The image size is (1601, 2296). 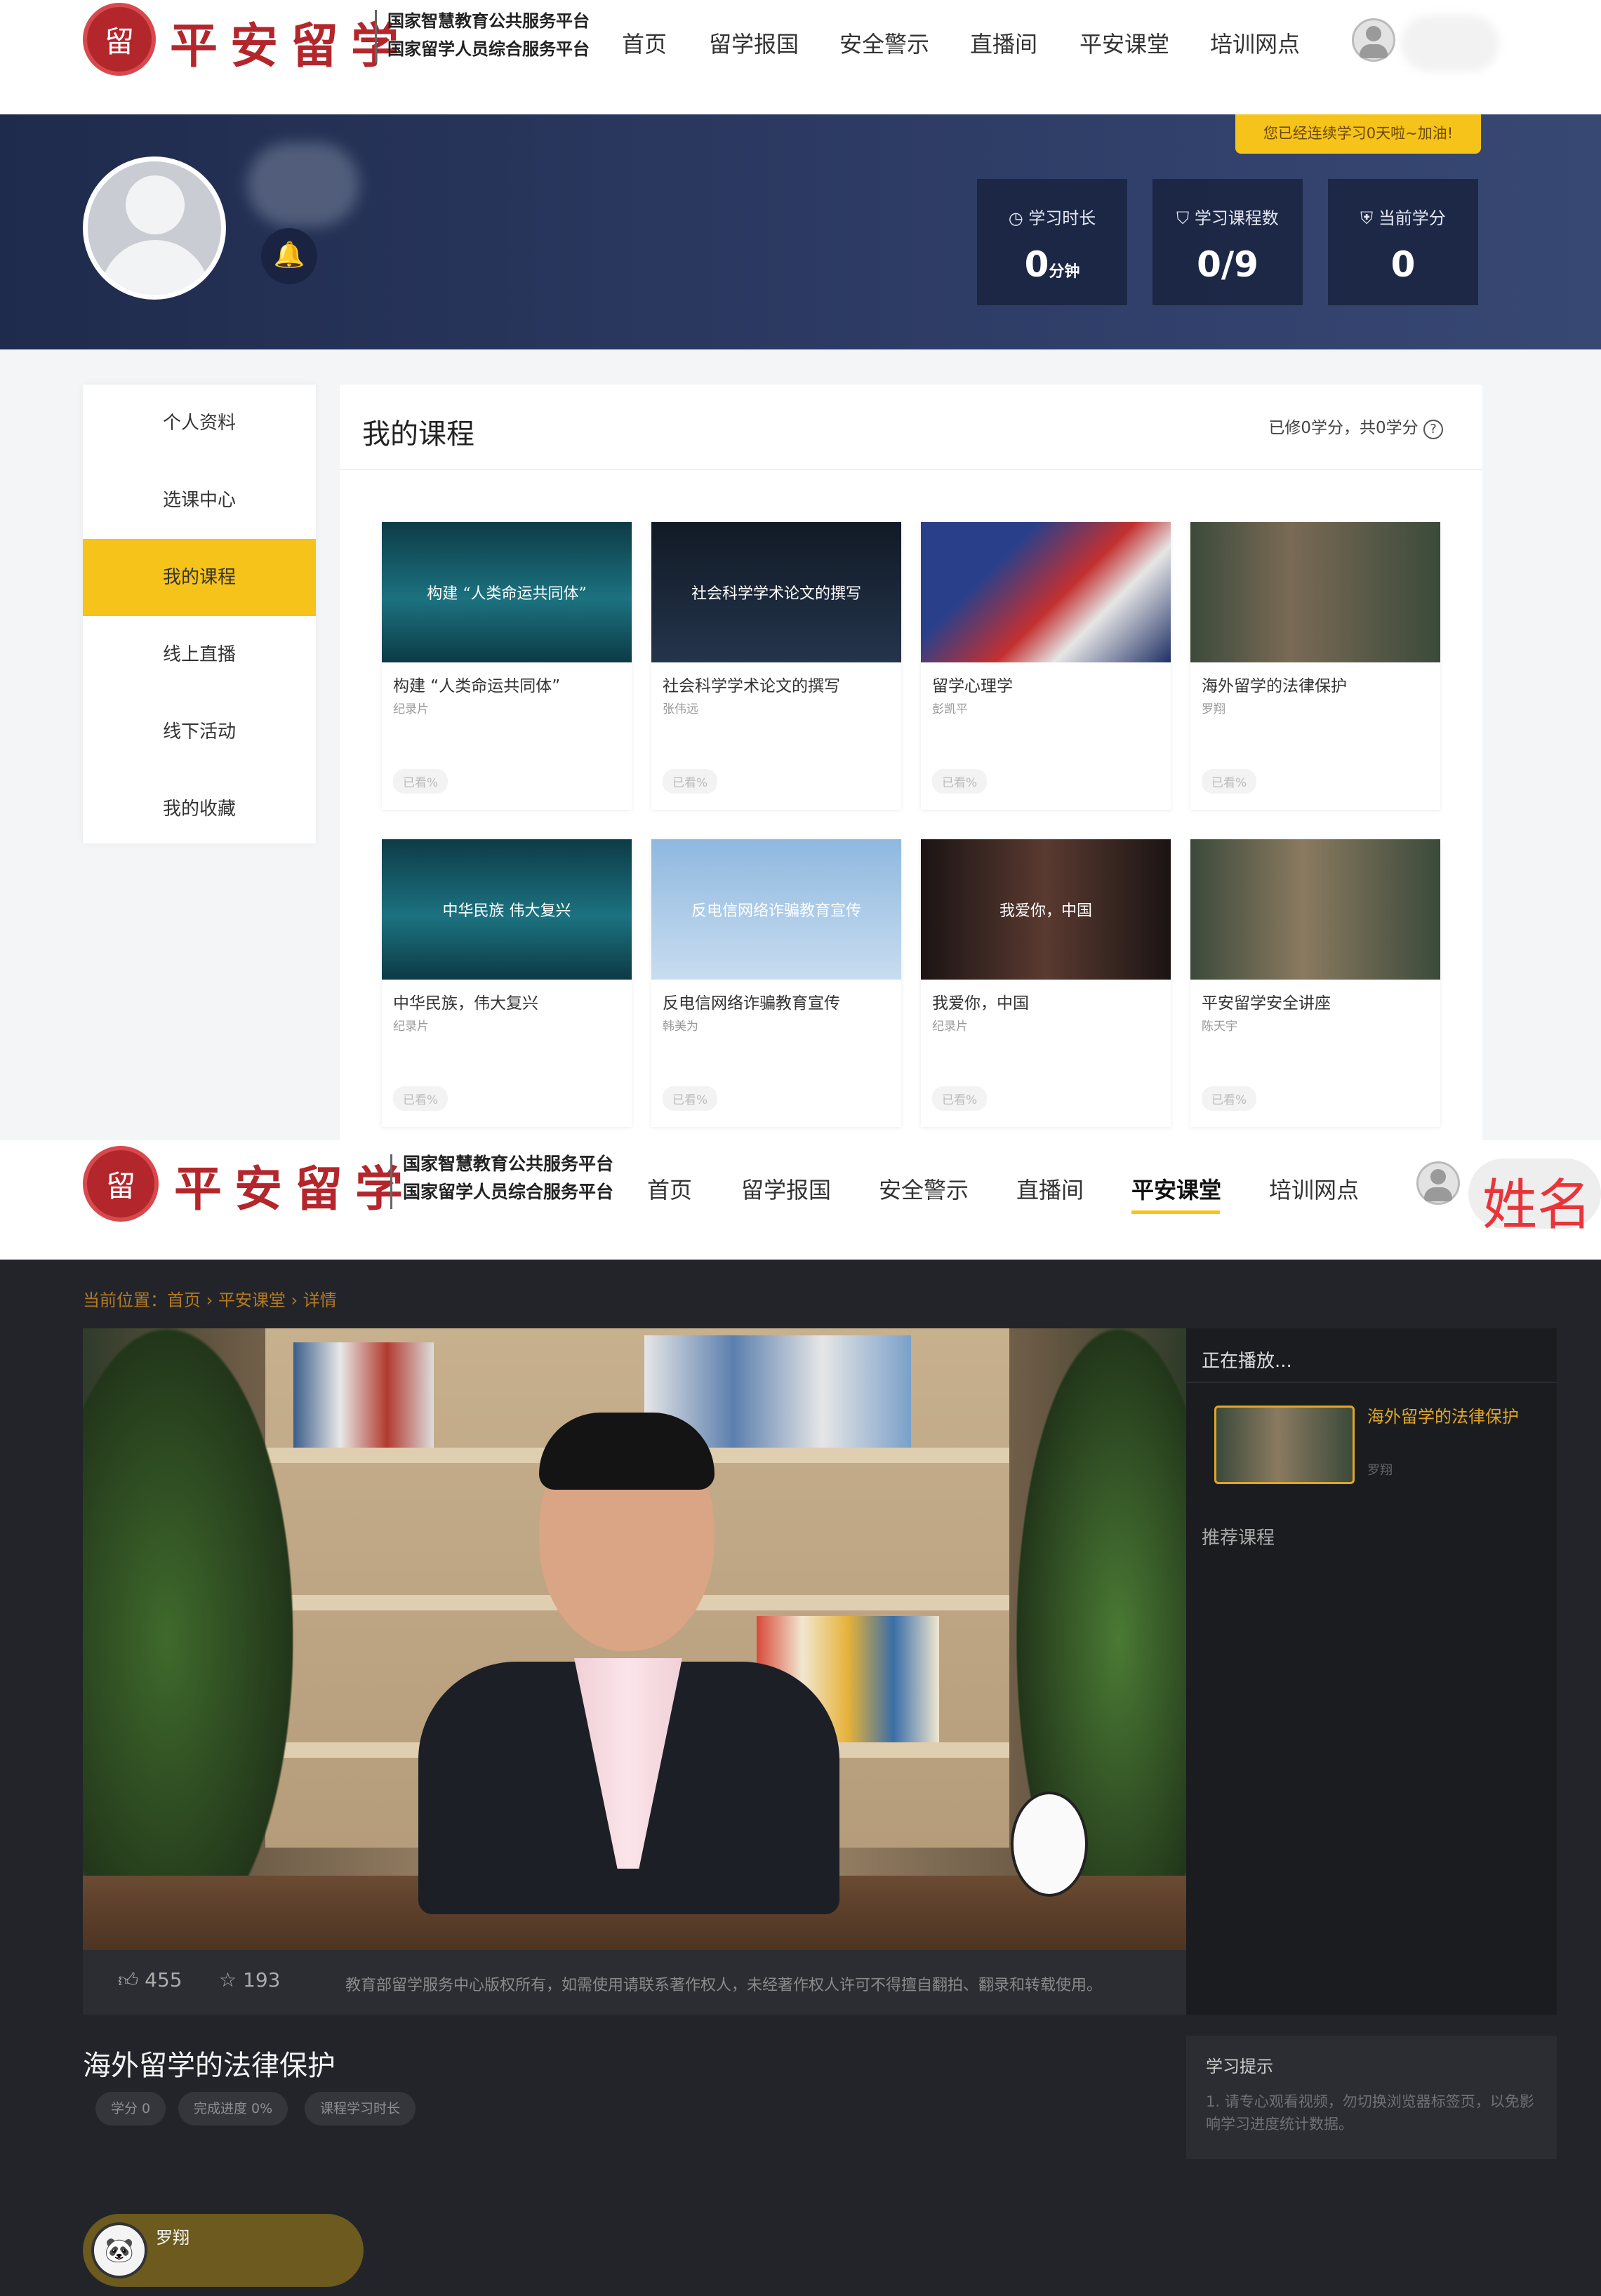 What do you see at coordinates (950, 709) in the screenshot?
I see `course-author: 彭凯平` at bounding box center [950, 709].